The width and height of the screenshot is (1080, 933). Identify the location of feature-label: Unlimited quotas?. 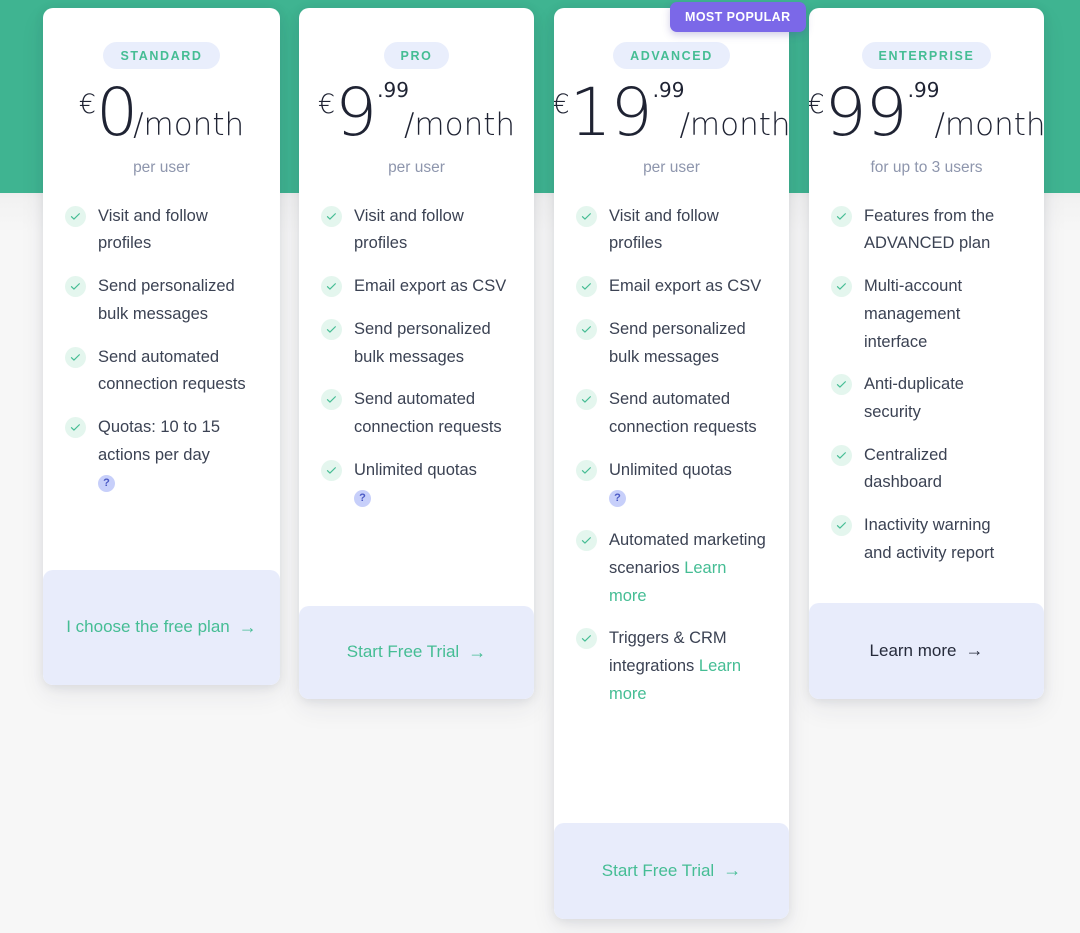
(670, 484).